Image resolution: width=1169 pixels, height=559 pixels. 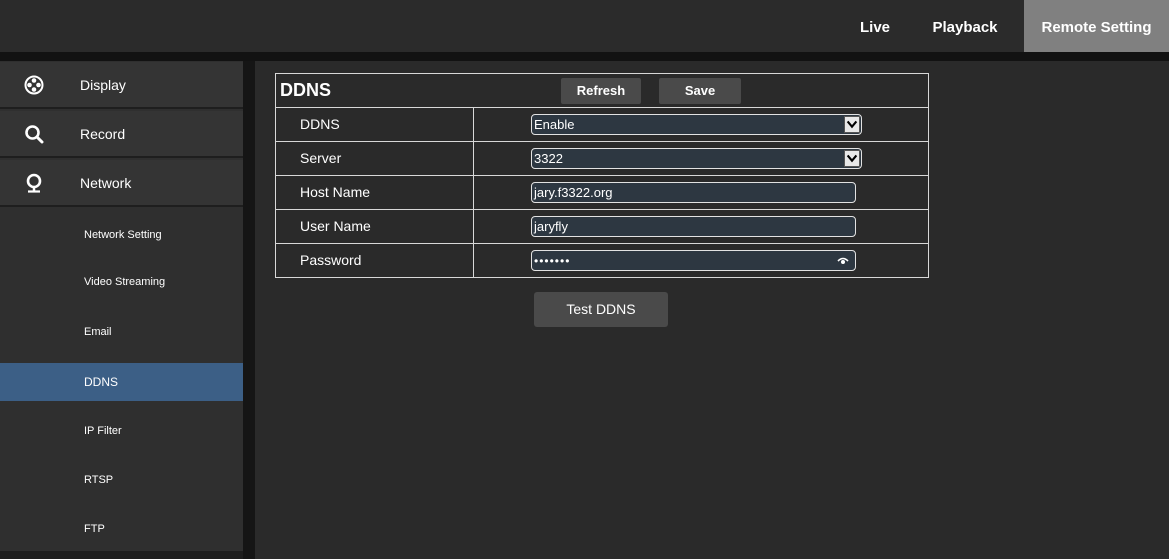 What do you see at coordinates (103, 431) in the screenshot?
I see `sidebar-item-label: IP Filter` at bounding box center [103, 431].